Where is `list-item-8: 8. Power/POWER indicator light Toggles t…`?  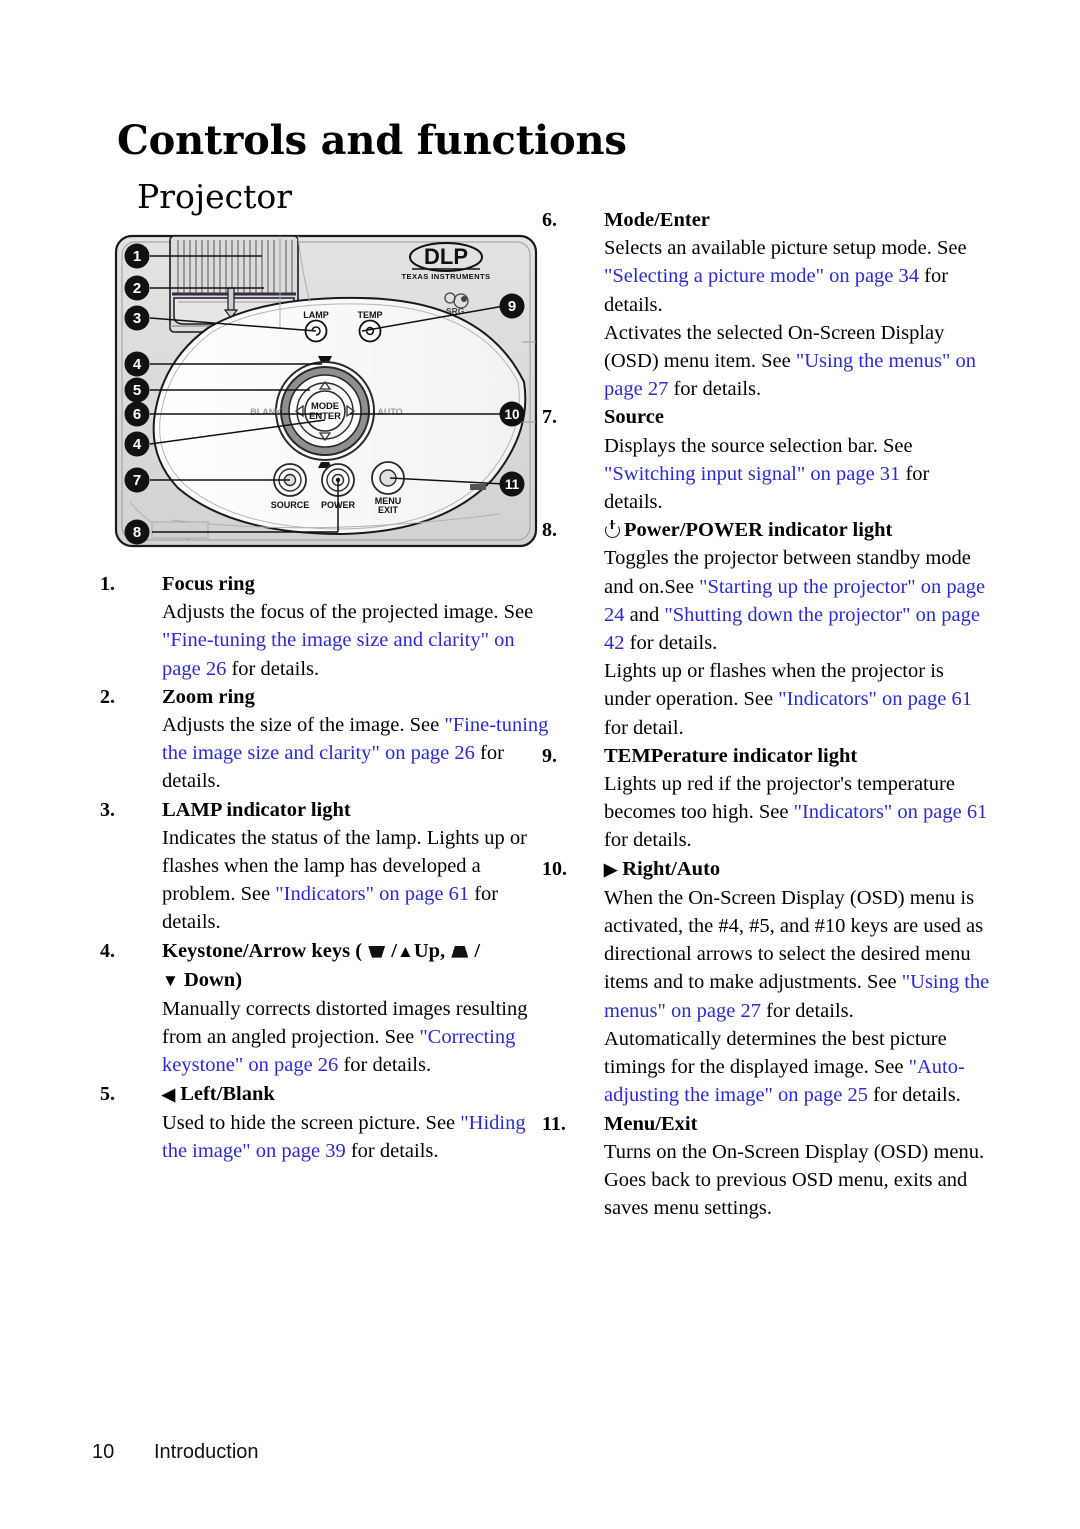 list-item-8: 8. Power/POWER indicator light Toggles t… is located at coordinates (766, 629).